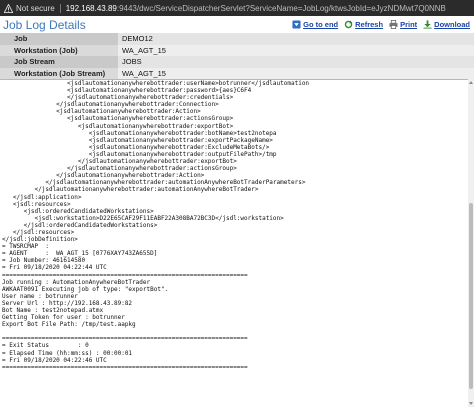  What do you see at coordinates (427, 24) in the screenshot?
I see `download-icon` at bounding box center [427, 24].